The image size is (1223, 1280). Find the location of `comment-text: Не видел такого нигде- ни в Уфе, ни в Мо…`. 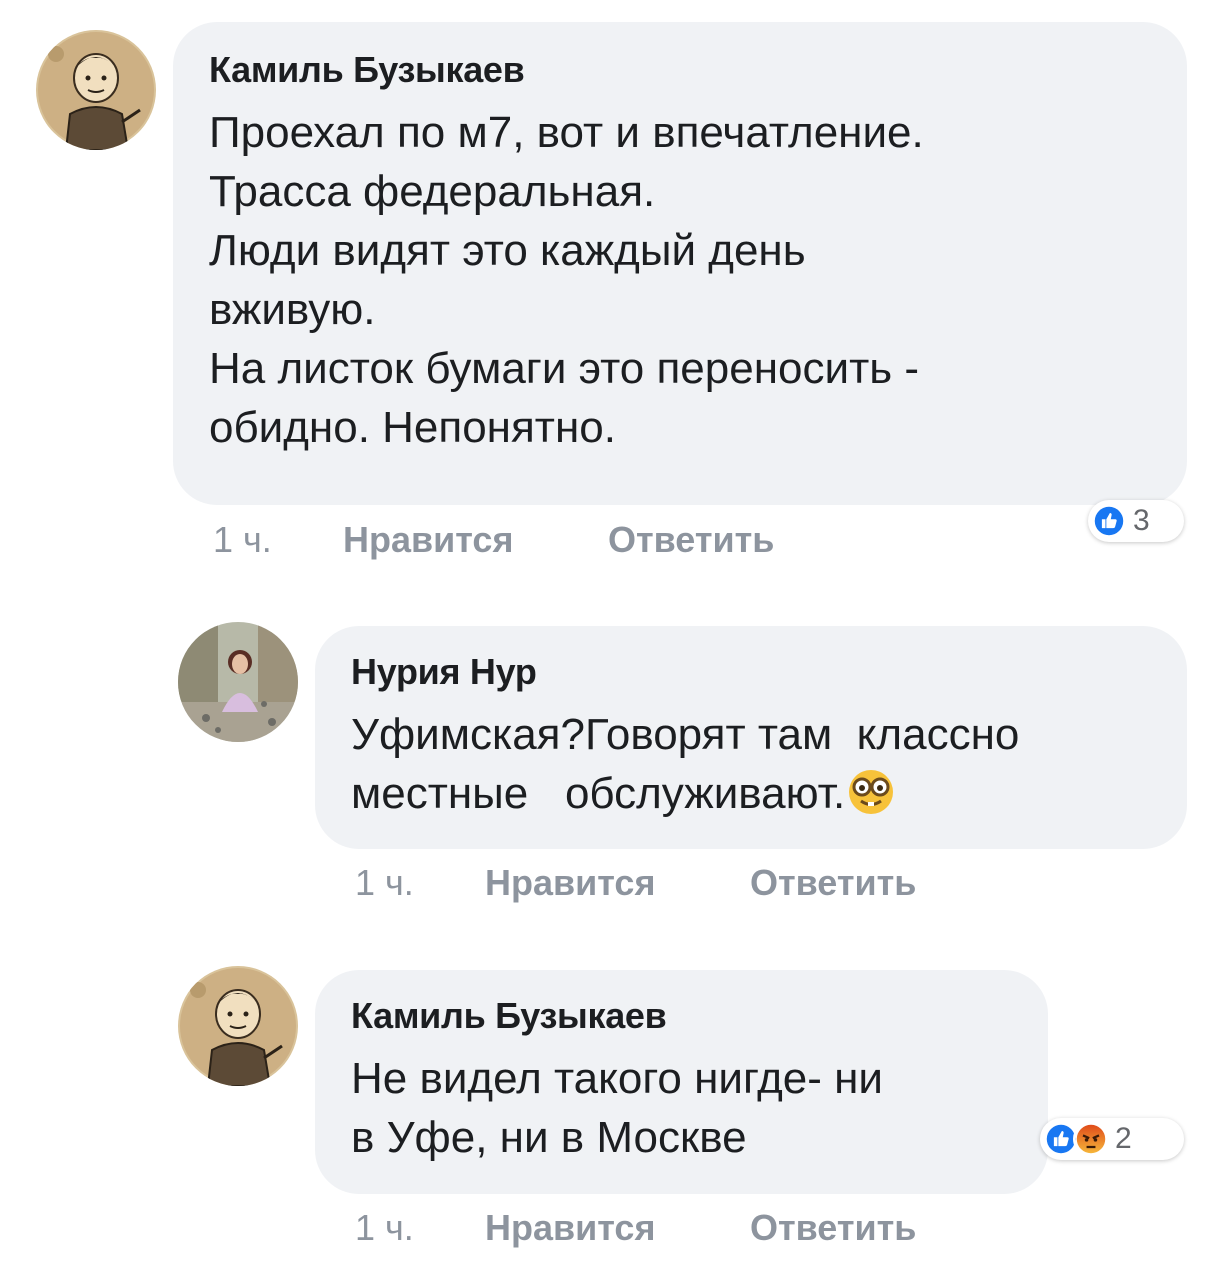

comment-text: Не видел такого нигде- ни в Уфе, ни в Мо… is located at coordinates (699, 1108).